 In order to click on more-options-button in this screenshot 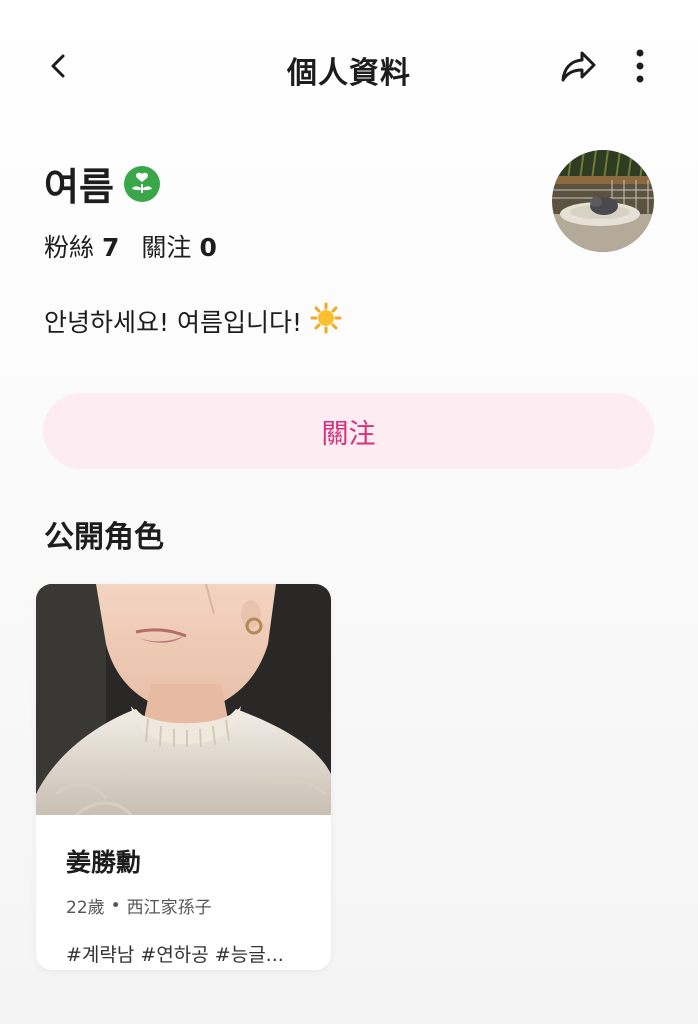, I will do `click(640, 66)`.